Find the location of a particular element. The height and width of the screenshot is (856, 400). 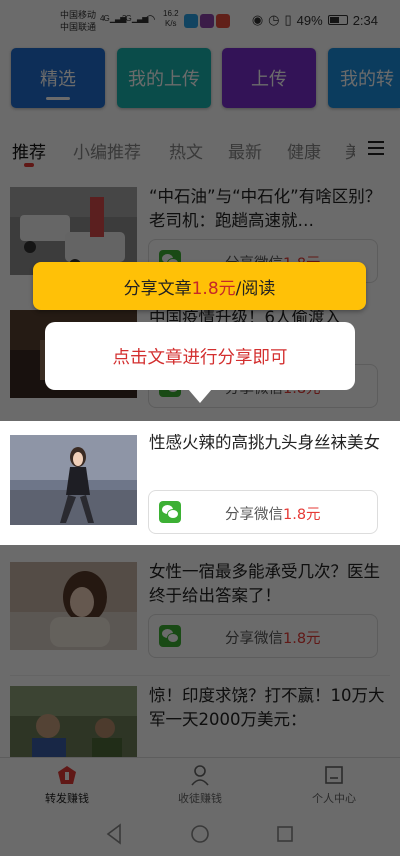

card-upload: 上传 is located at coordinates (269, 78).